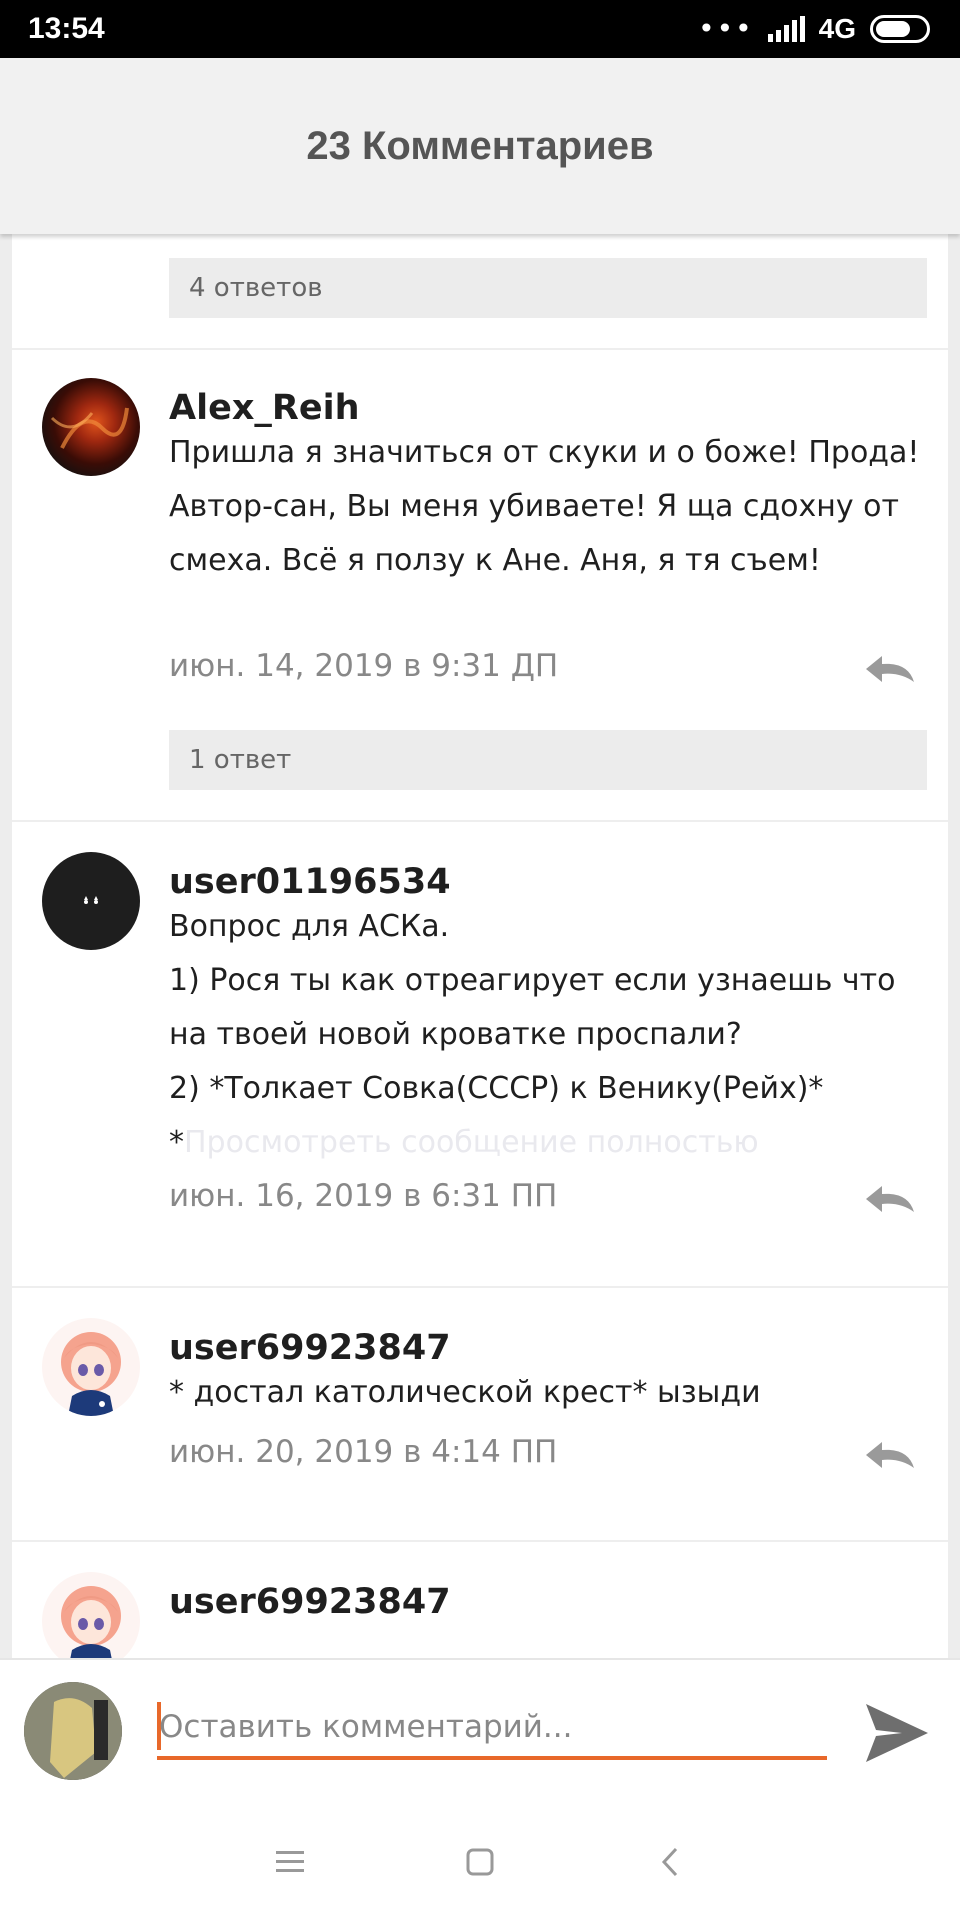 The width and height of the screenshot is (960, 1920). Describe the element at coordinates (309, 926) in the screenshot. I see `comment-line: Вопрос для АСКа.` at that location.